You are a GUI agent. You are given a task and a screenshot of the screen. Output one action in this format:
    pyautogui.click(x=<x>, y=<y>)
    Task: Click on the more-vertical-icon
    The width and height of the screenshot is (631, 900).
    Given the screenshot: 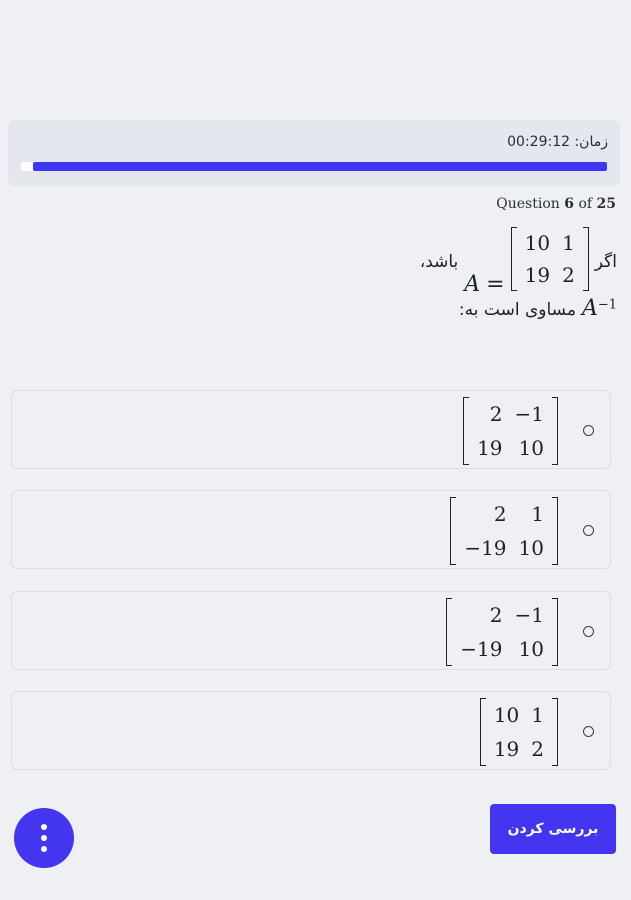 What is the action you would take?
    pyautogui.click(x=44, y=827)
    